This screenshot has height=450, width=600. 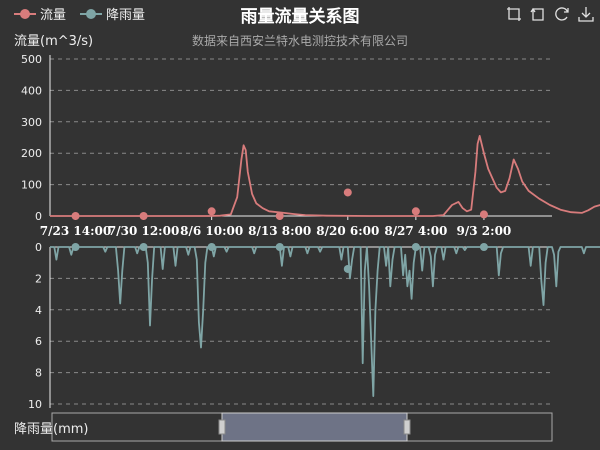 What do you see at coordinates (31, 185) in the screenshot?
I see `flow-y-tick-label: 100` at bounding box center [31, 185].